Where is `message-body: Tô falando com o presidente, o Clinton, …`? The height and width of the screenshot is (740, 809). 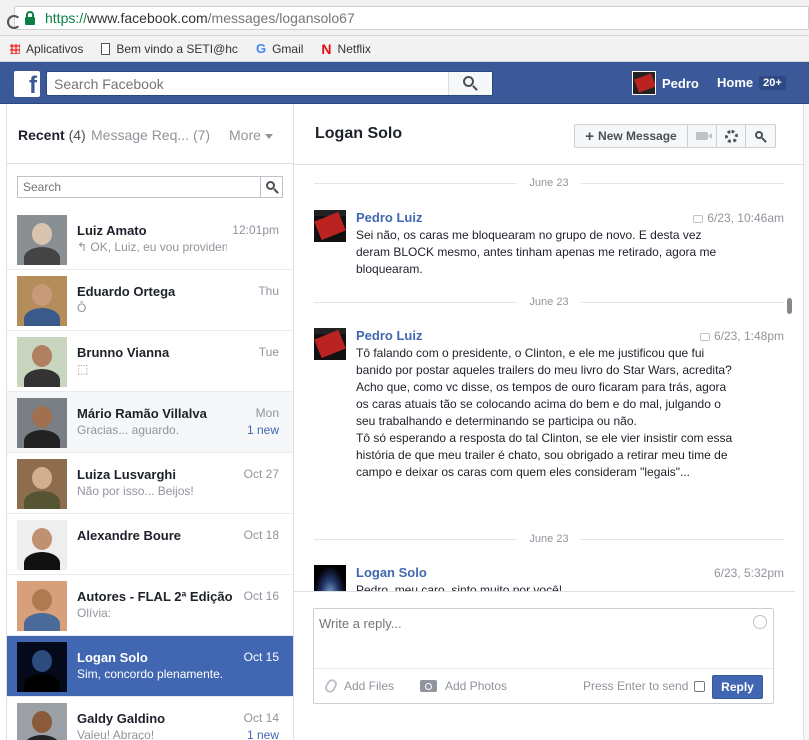 message-body: Tô falando com o presidente, o Clinton, … is located at coordinates (544, 412).